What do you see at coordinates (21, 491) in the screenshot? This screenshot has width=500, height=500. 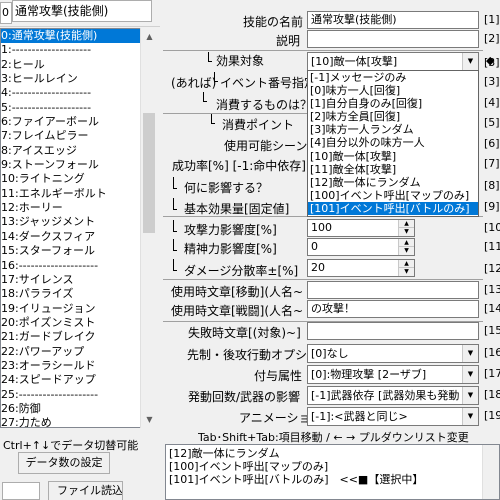 I see `tab-blank` at bounding box center [21, 491].